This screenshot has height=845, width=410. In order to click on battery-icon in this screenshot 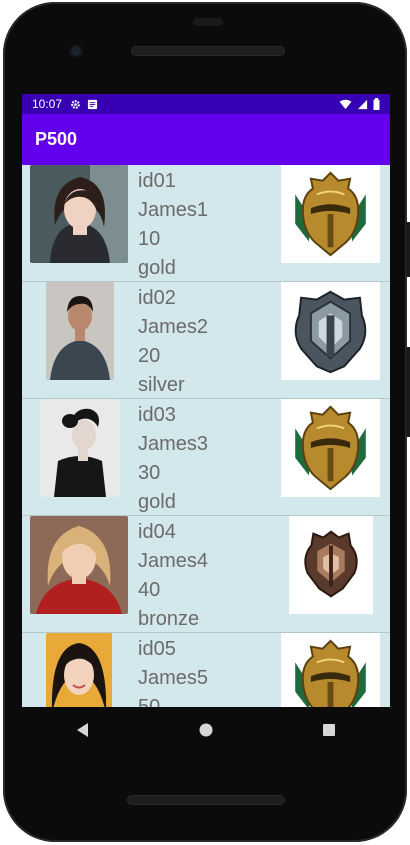, I will do `click(376, 104)`.